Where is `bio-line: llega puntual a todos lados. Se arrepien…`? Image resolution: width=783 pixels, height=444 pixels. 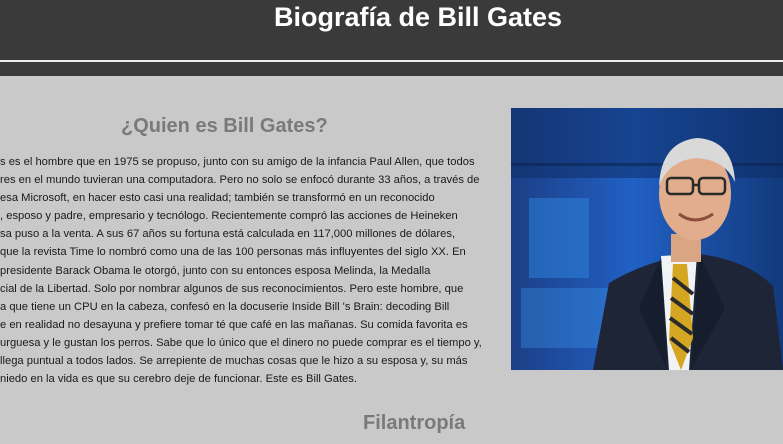
bio-line: llega puntual a todos lados. Se arrepien… is located at coordinates (234, 361).